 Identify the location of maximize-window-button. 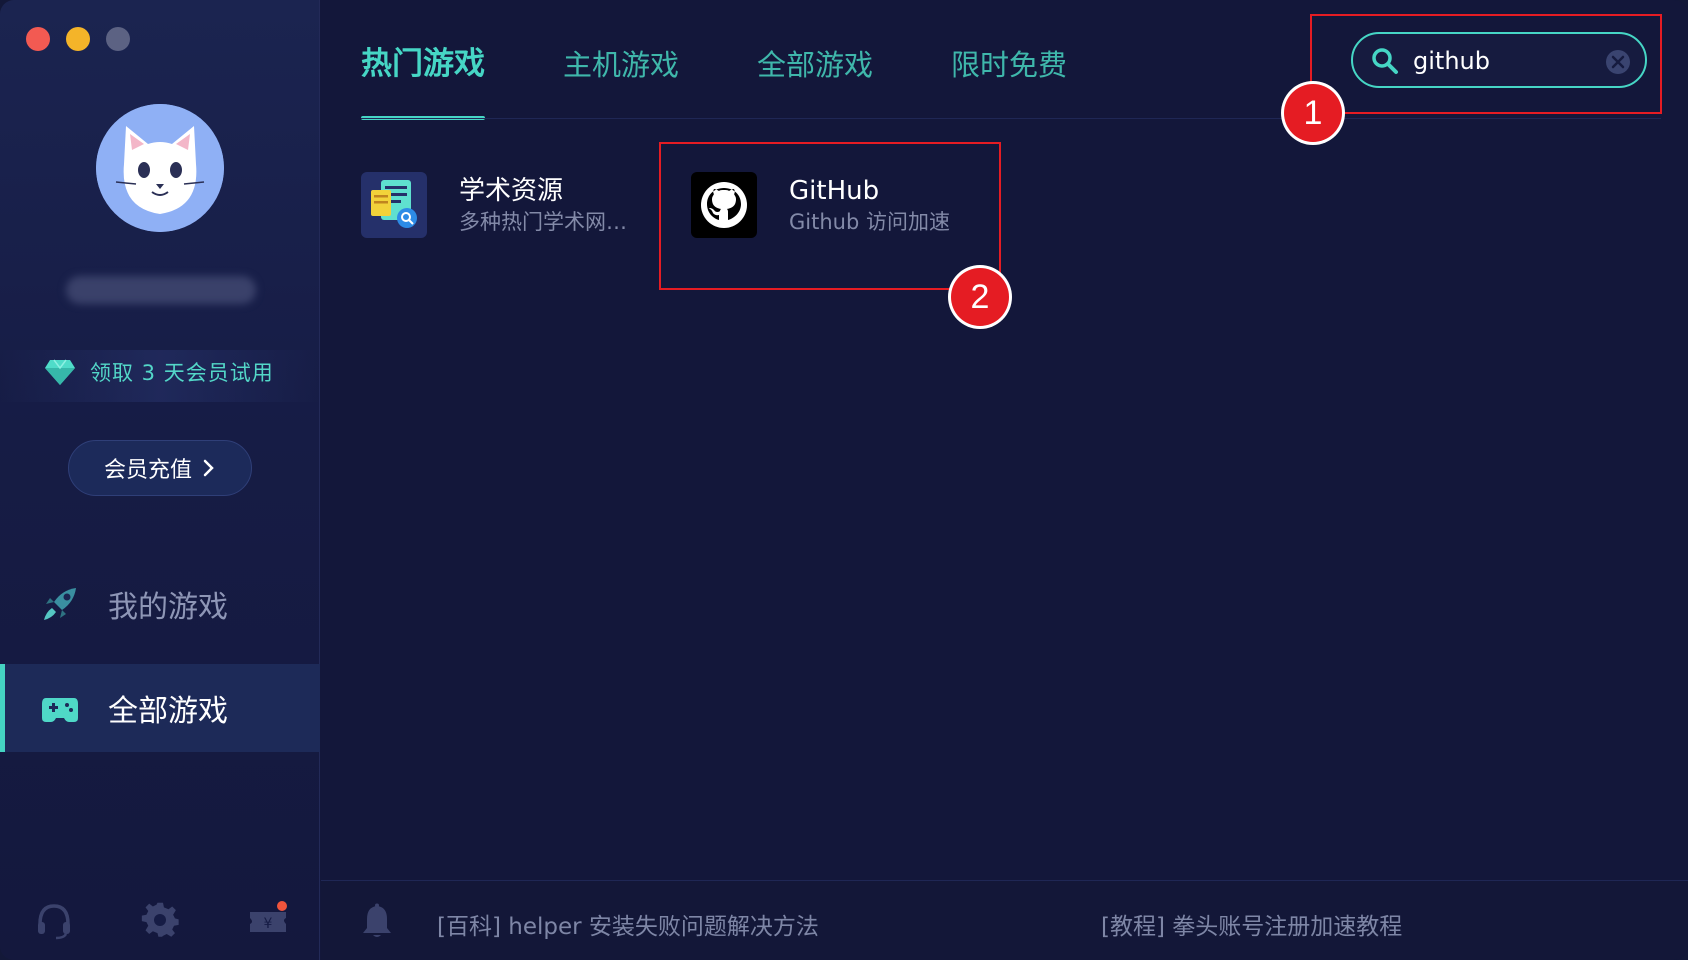
(118, 39).